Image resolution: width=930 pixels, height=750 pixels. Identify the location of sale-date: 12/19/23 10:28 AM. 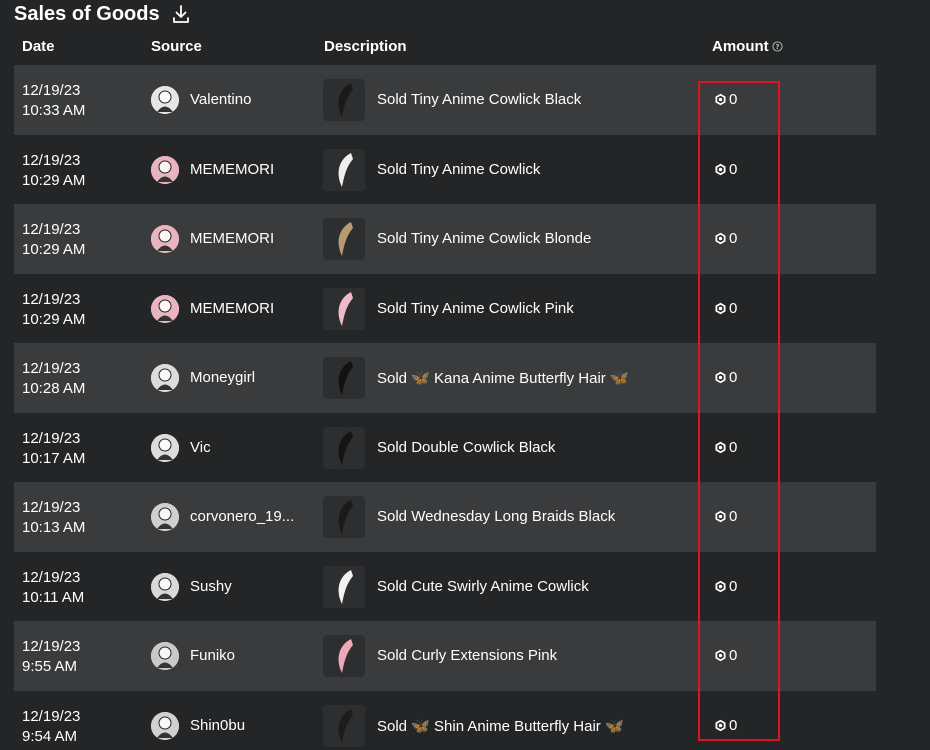
(53, 379).